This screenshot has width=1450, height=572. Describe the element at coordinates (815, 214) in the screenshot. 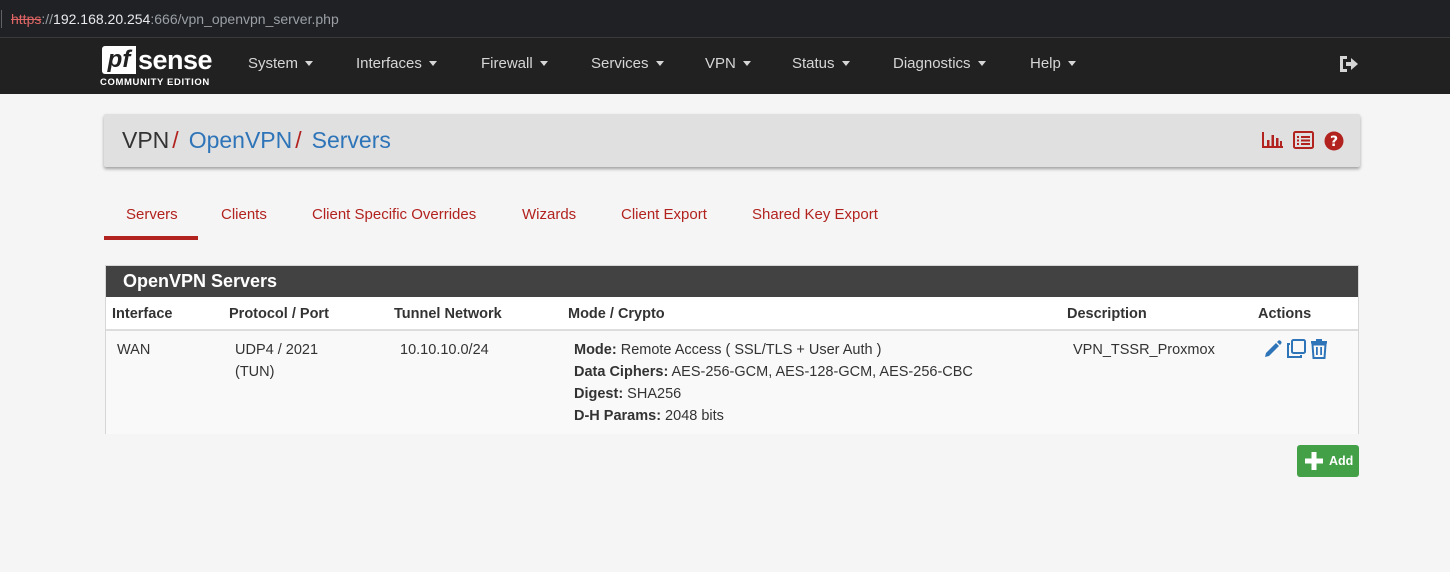

I see `tab-shared-key-export: Shared Key Export` at that location.